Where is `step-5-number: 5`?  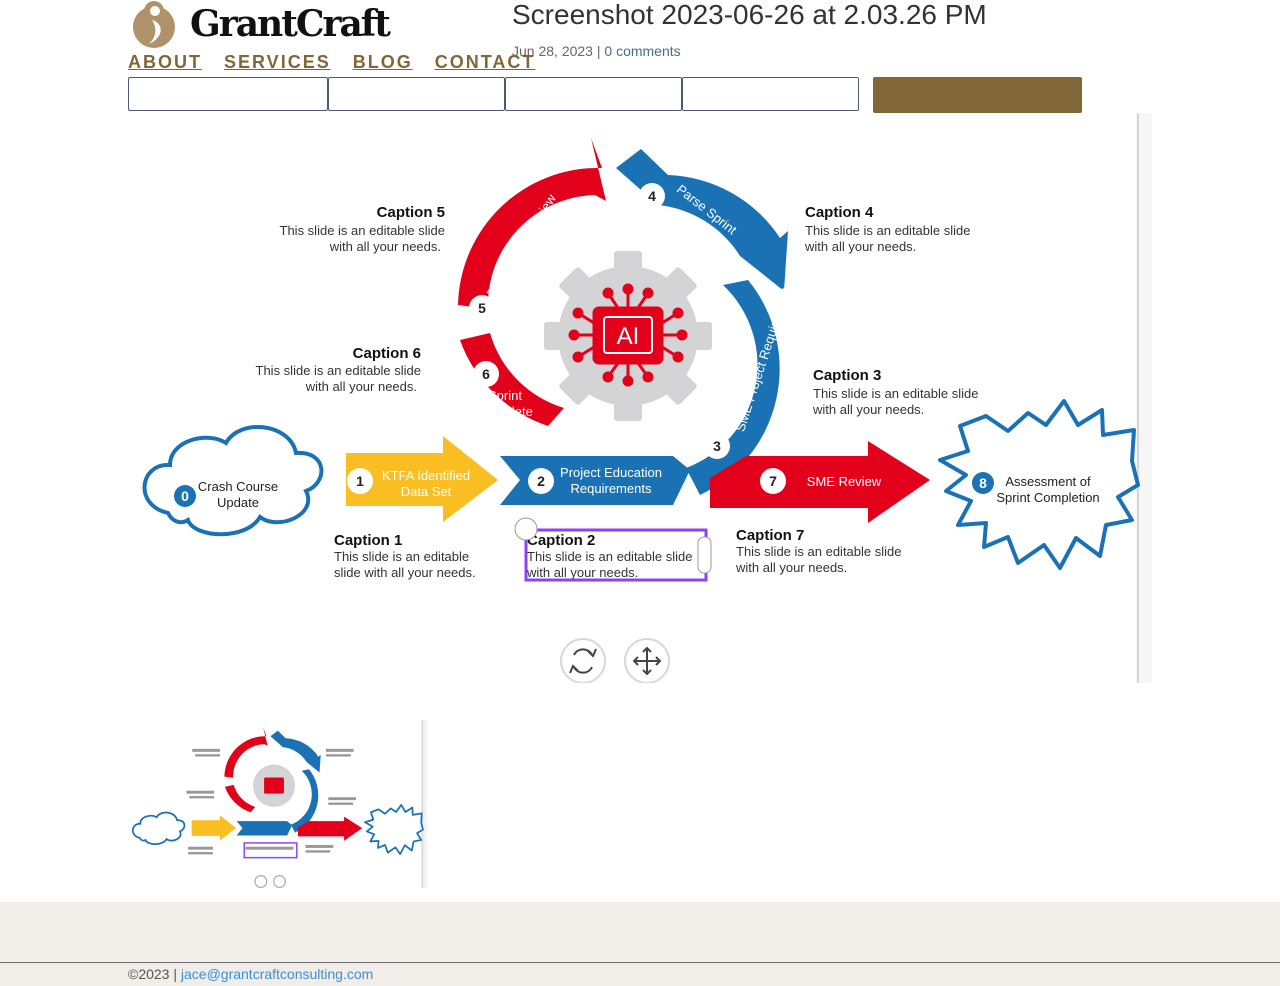
step-5-number: 5 is located at coordinates (482, 308).